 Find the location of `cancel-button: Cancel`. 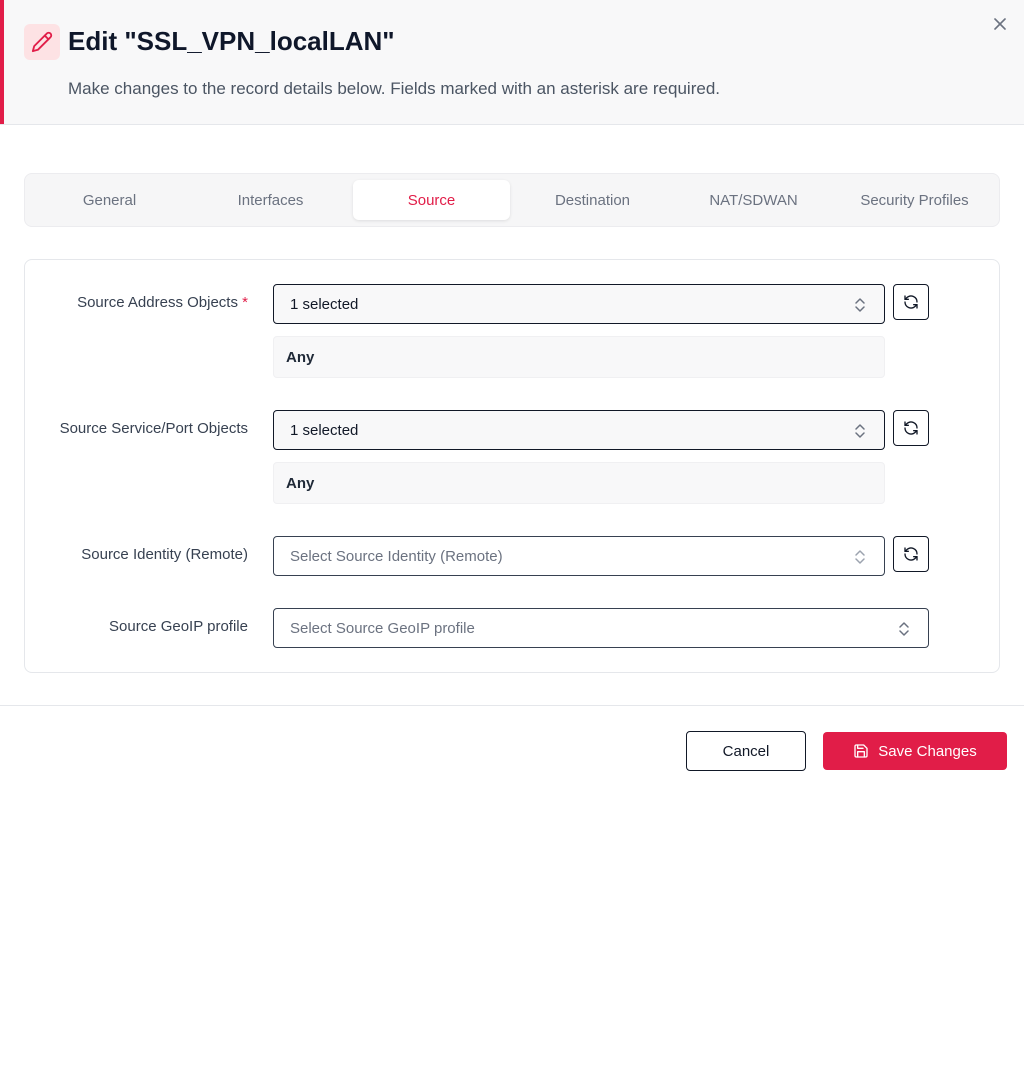

cancel-button: Cancel is located at coordinates (746, 751).